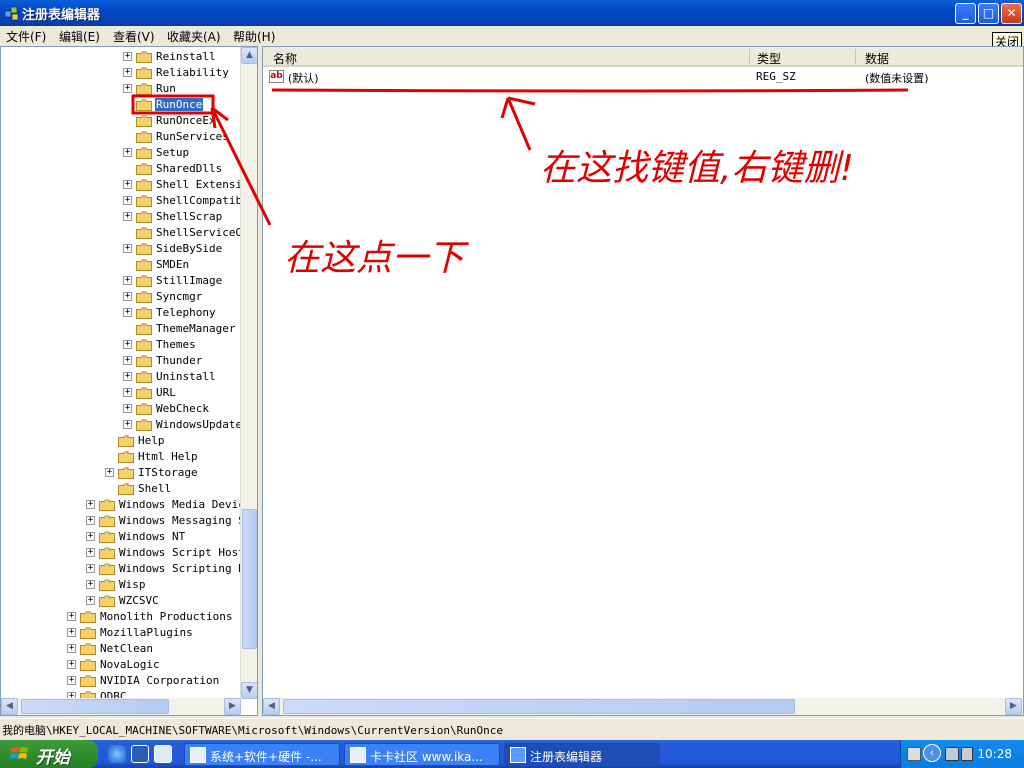  What do you see at coordinates (163, 754) in the screenshot?
I see `explorer-icon` at bounding box center [163, 754].